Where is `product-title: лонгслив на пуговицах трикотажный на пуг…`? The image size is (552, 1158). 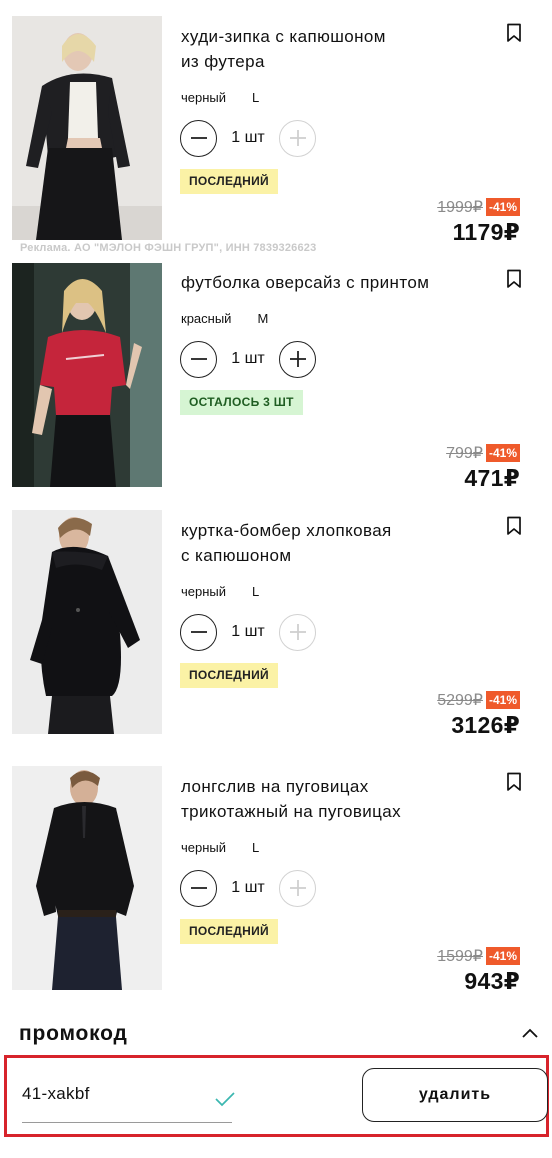
product-title: лонгслив на пуговицах трикотажный на пуг… is located at coordinates (331, 799).